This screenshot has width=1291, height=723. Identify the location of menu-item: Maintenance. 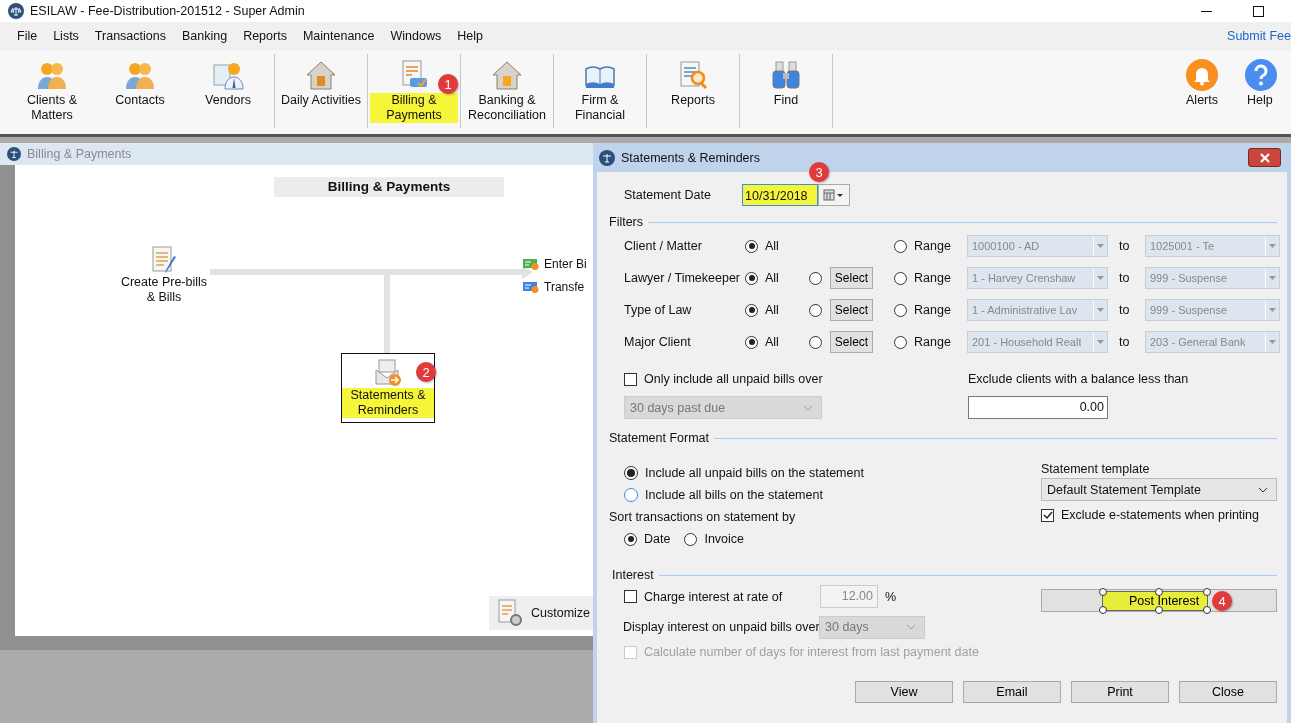
(338, 36).